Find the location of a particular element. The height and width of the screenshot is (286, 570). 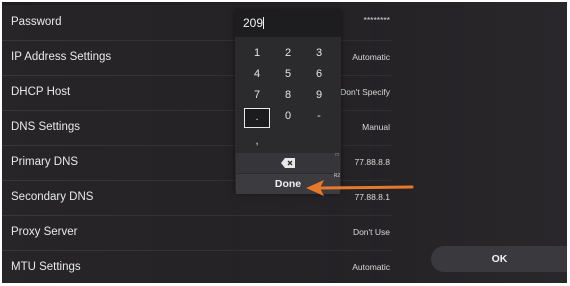

key-2: 2 is located at coordinates (288, 53).